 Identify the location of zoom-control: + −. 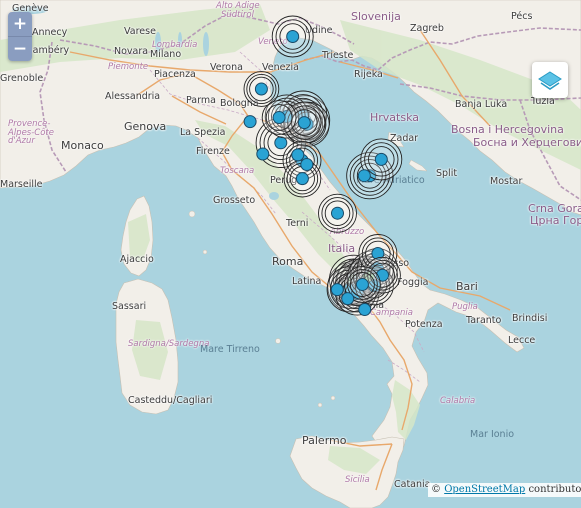
(20, 36).